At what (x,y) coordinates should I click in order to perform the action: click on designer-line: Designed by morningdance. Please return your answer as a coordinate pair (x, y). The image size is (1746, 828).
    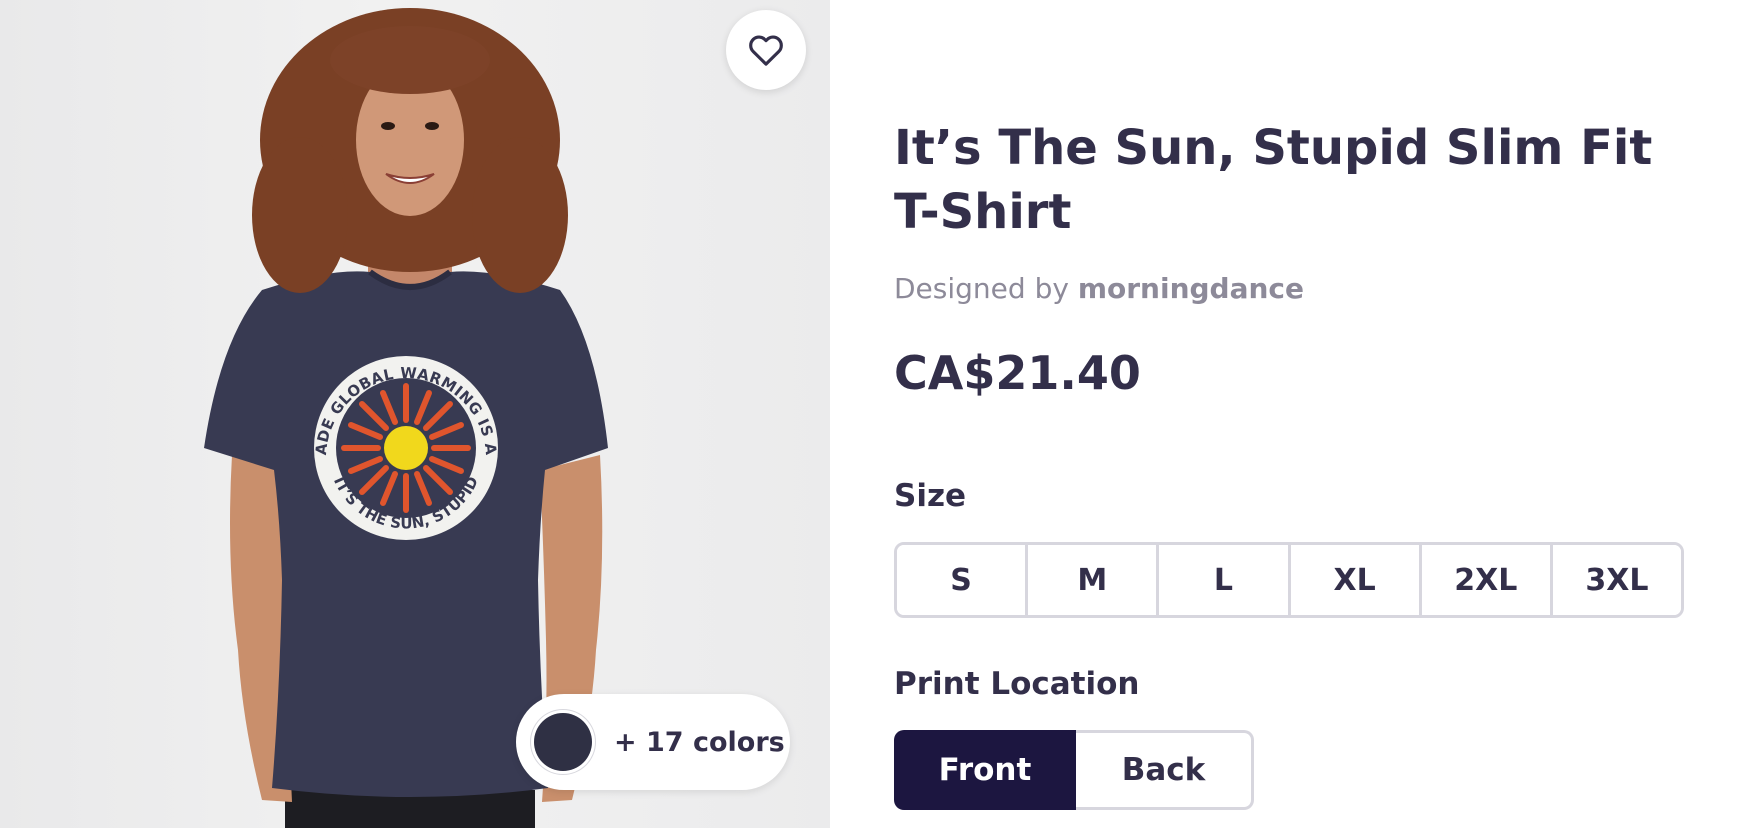
    Looking at the image, I should click on (1099, 288).